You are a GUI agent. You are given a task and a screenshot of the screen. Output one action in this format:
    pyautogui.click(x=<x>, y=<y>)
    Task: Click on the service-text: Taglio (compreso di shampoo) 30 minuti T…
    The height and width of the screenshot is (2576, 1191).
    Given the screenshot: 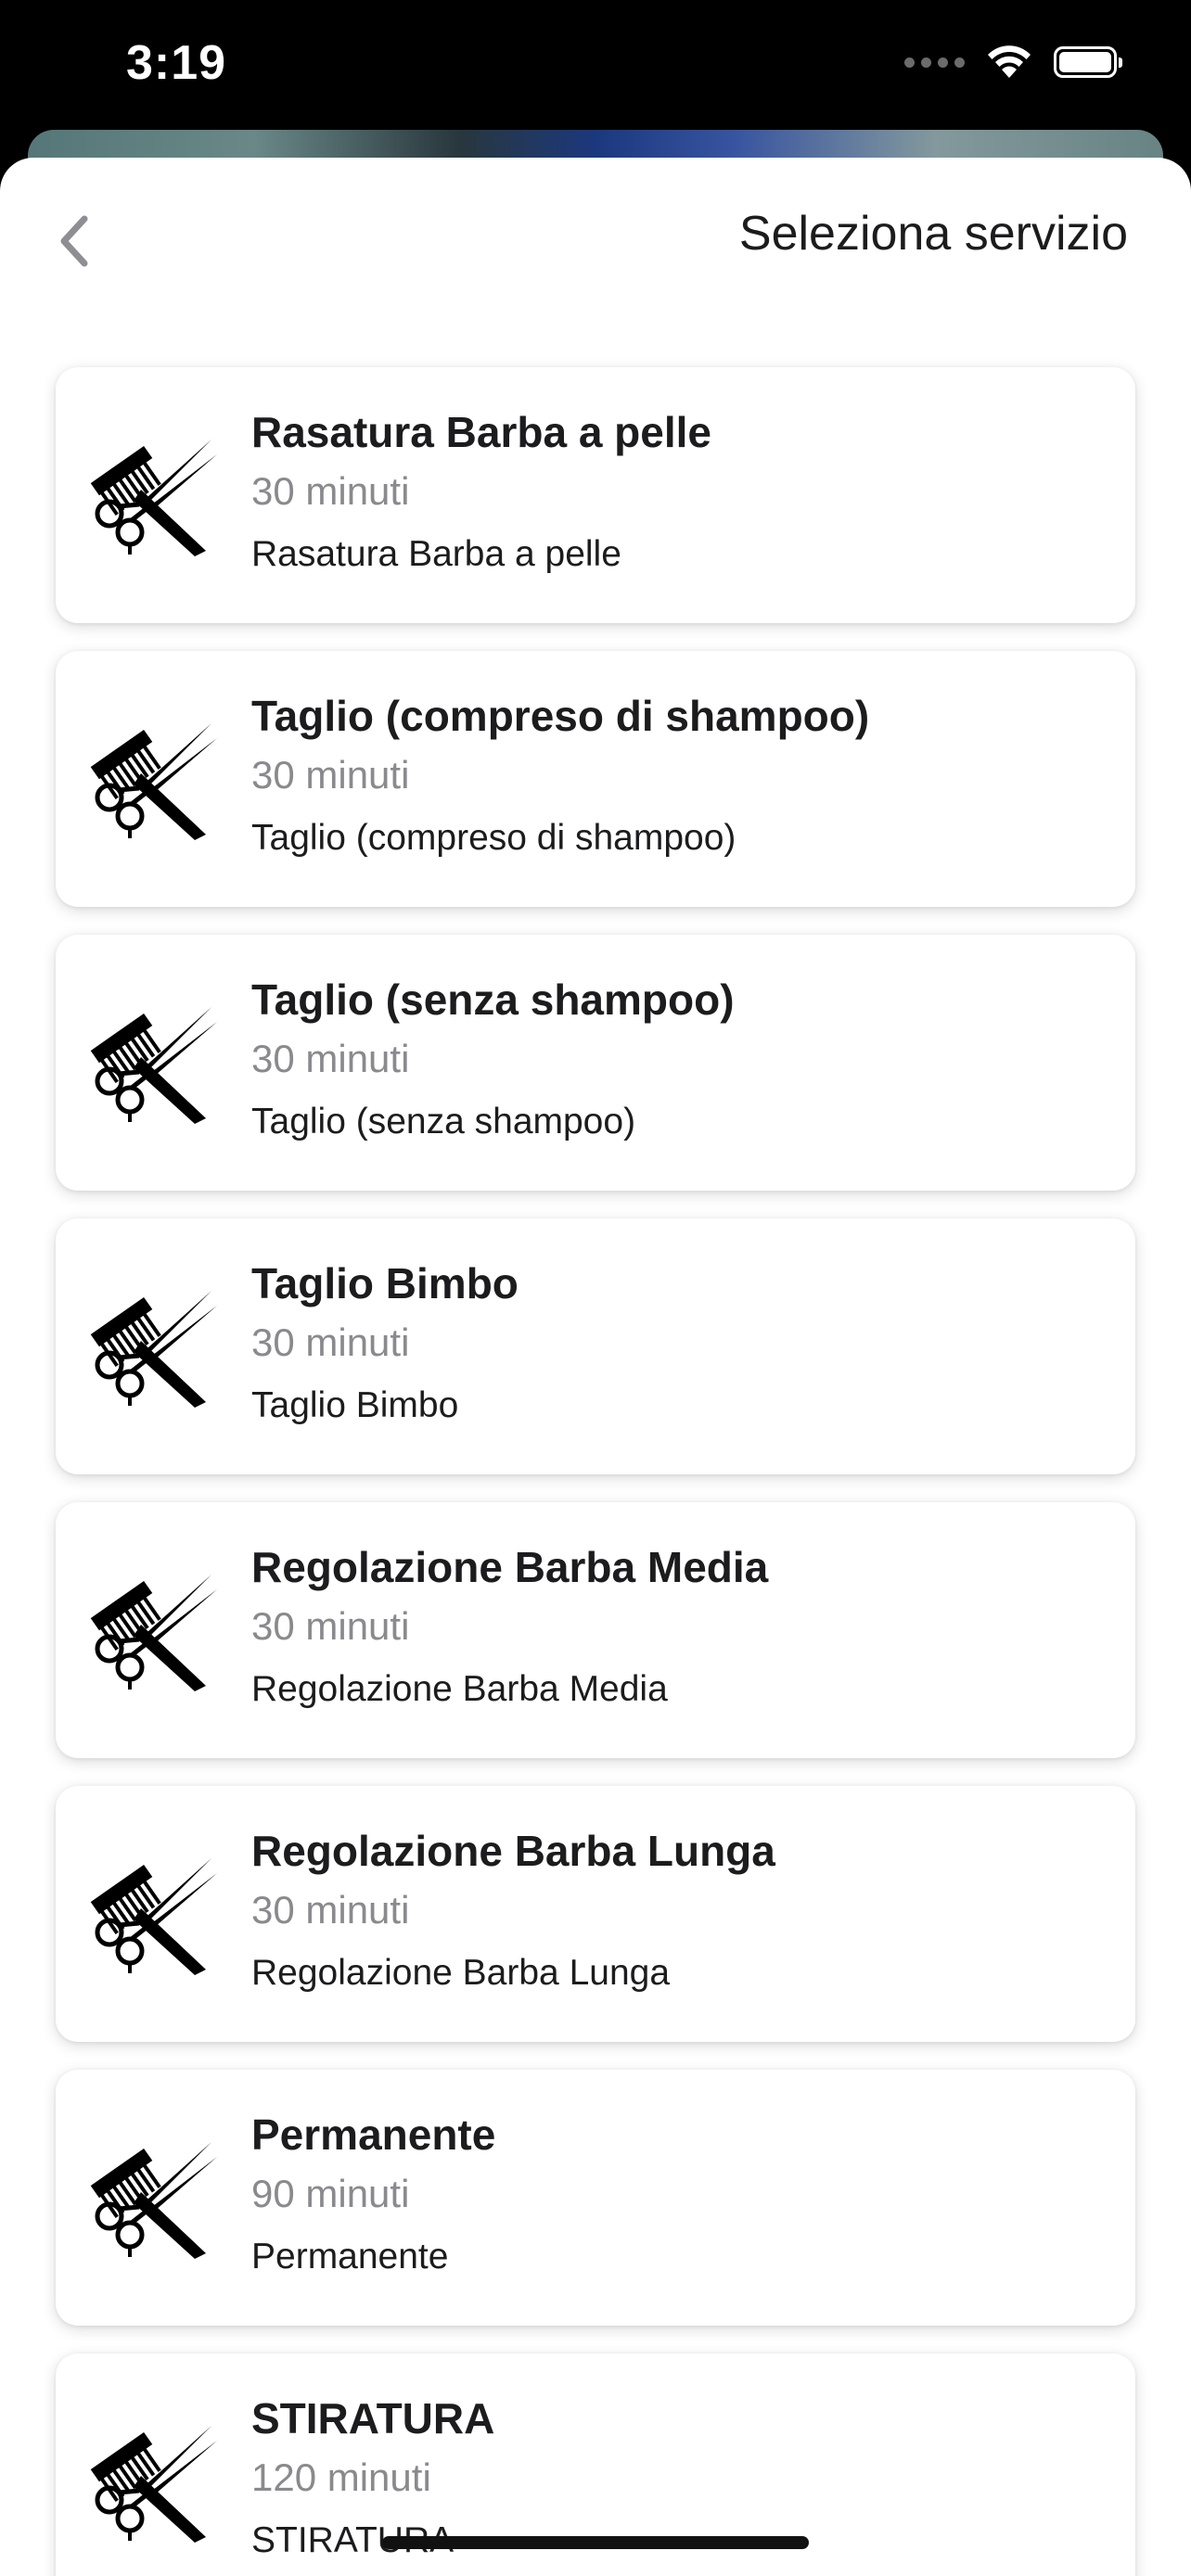 What is the action you would take?
    pyautogui.click(x=679, y=775)
    